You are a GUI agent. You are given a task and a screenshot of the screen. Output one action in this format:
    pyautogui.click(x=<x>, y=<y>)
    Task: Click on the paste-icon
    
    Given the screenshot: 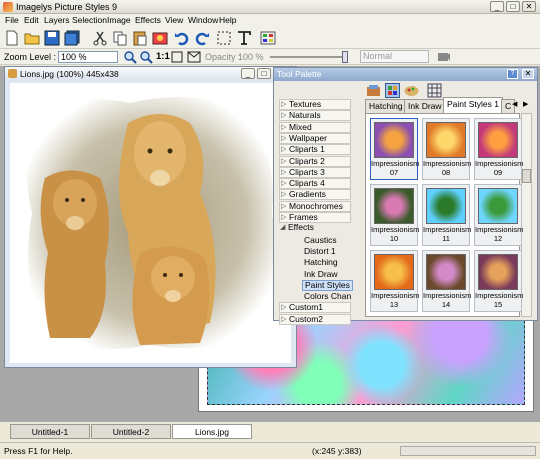 What is the action you would take?
    pyautogui.click(x=140, y=38)
    